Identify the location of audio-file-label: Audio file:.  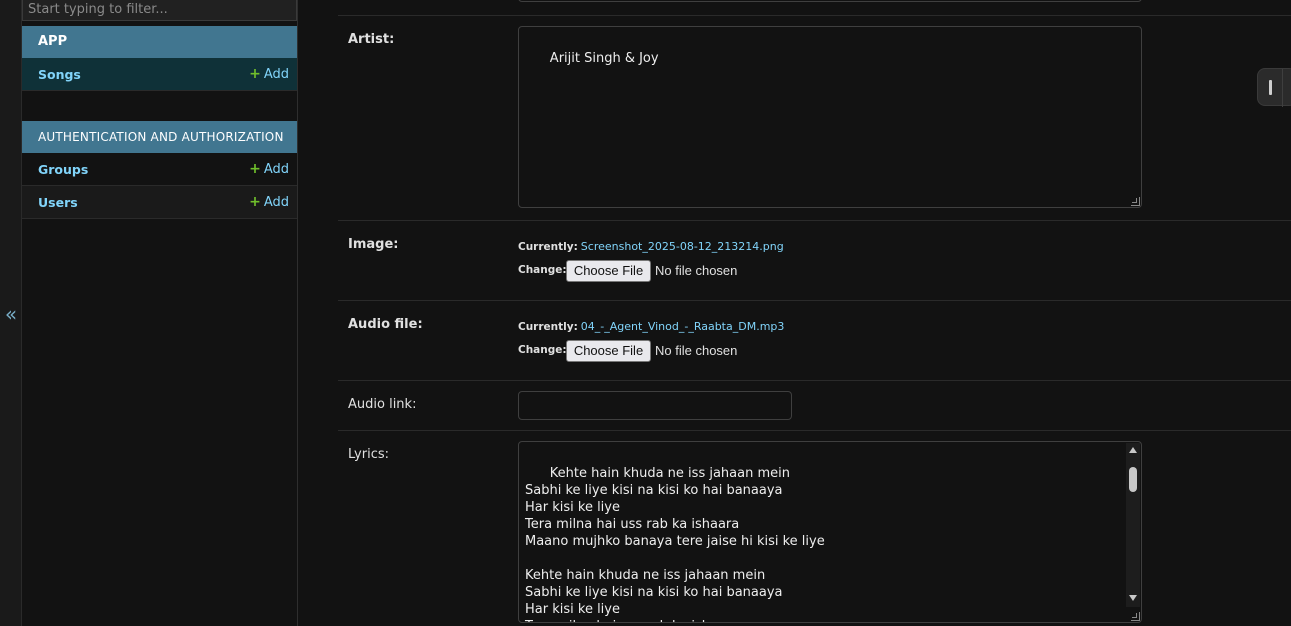
(385, 324).